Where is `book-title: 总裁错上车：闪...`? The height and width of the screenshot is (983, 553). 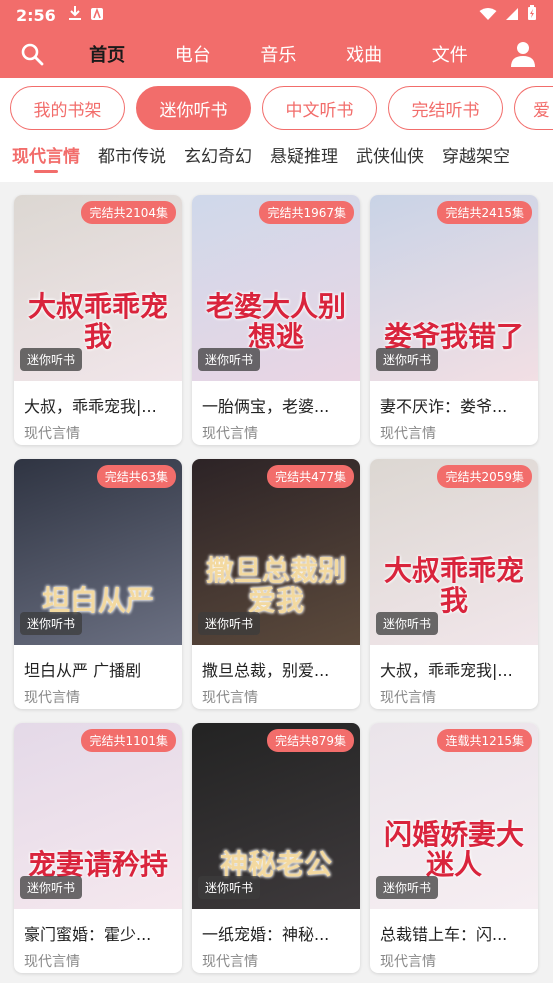
book-title: 总裁错上车：闪... is located at coordinates (454, 927).